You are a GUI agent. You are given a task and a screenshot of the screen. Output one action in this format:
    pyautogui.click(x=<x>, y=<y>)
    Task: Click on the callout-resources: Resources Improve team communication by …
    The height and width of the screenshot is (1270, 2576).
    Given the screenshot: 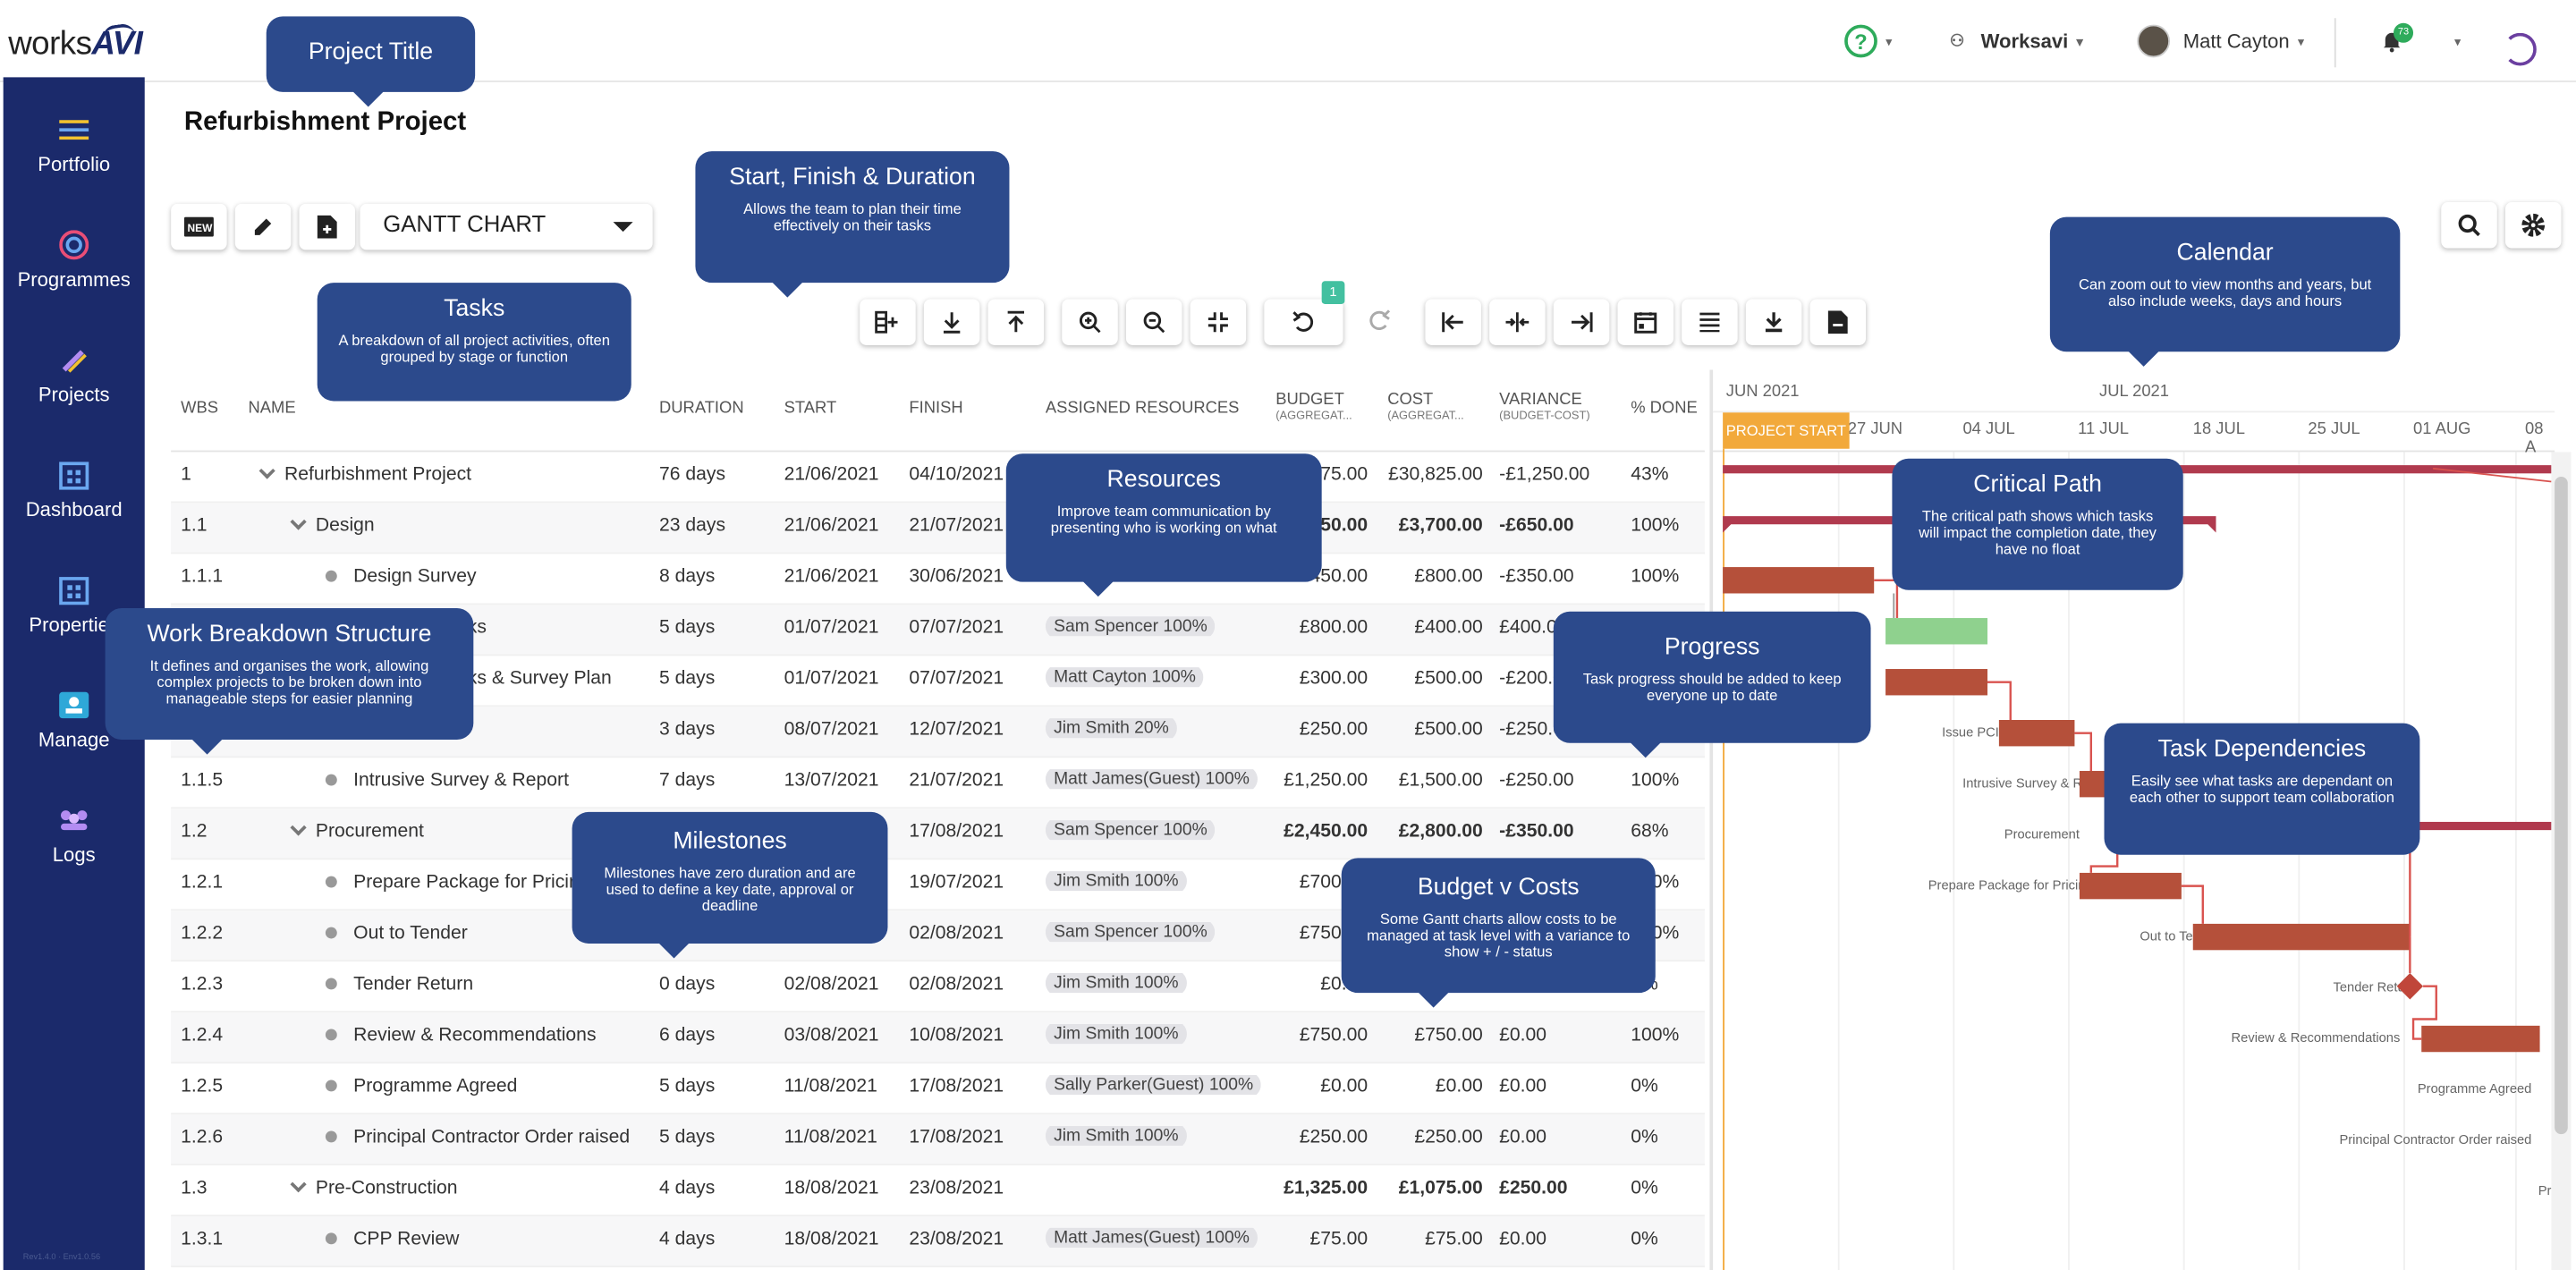 What is the action you would take?
    pyautogui.click(x=1163, y=525)
    